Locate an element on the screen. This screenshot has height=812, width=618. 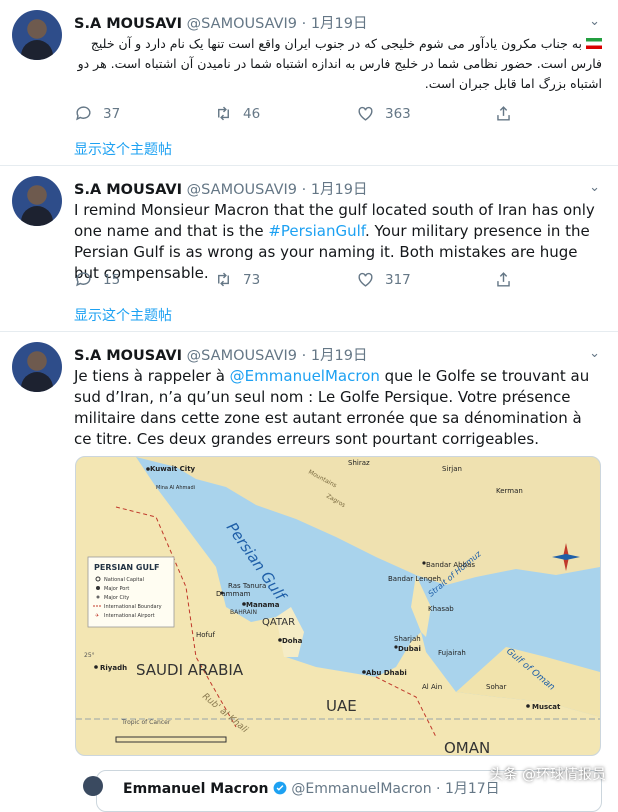
place-label: Bandar Abbas is located at coordinates (450, 565).